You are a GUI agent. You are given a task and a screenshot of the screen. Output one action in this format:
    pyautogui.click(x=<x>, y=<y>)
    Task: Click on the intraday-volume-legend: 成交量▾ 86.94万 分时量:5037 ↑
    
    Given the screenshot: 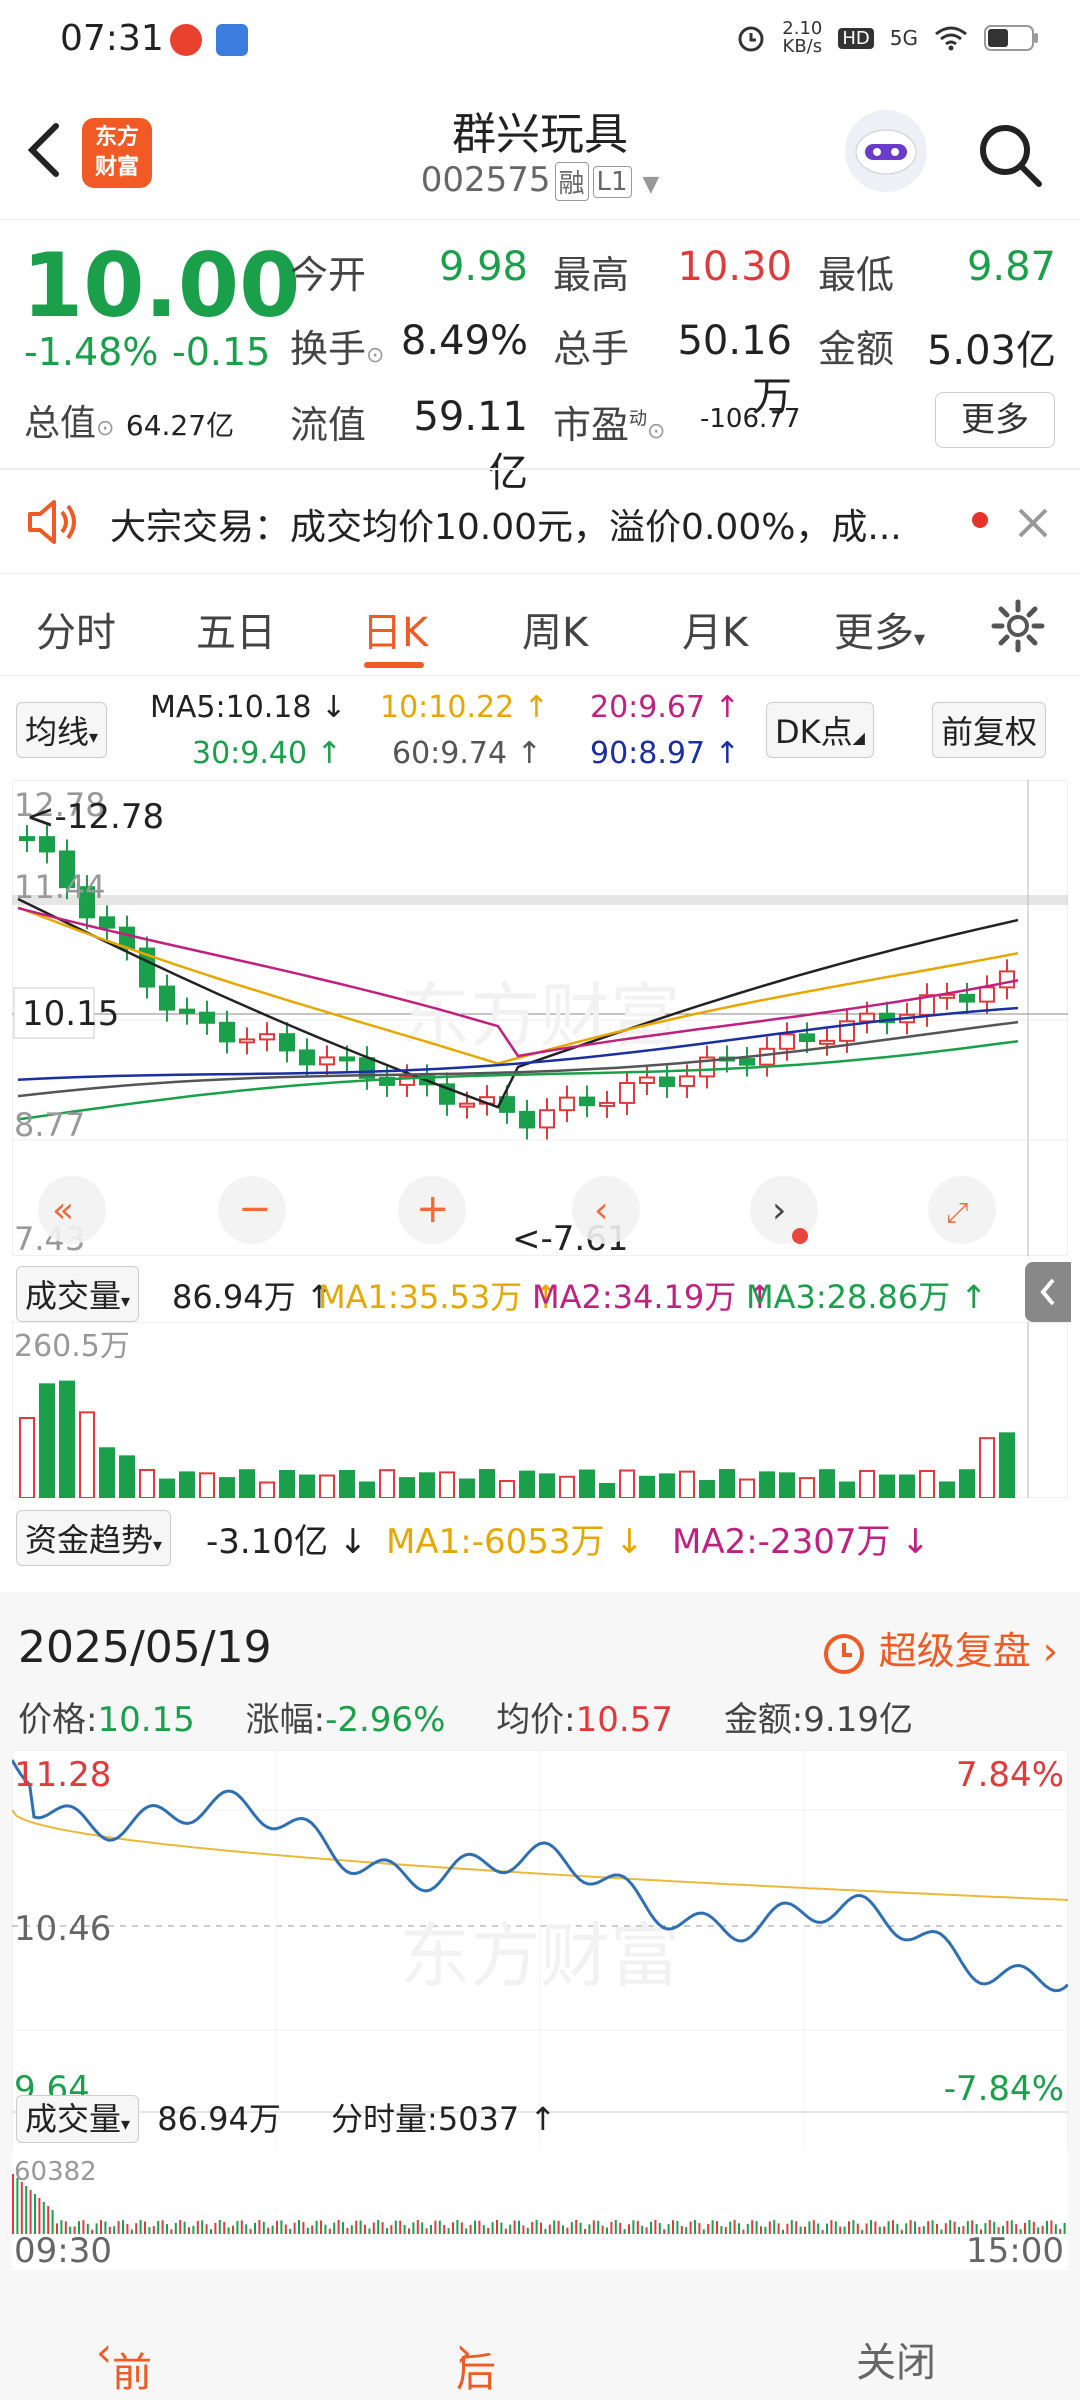 What is the action you would take?
    pyautogui.click(x=286, y=2118)
    